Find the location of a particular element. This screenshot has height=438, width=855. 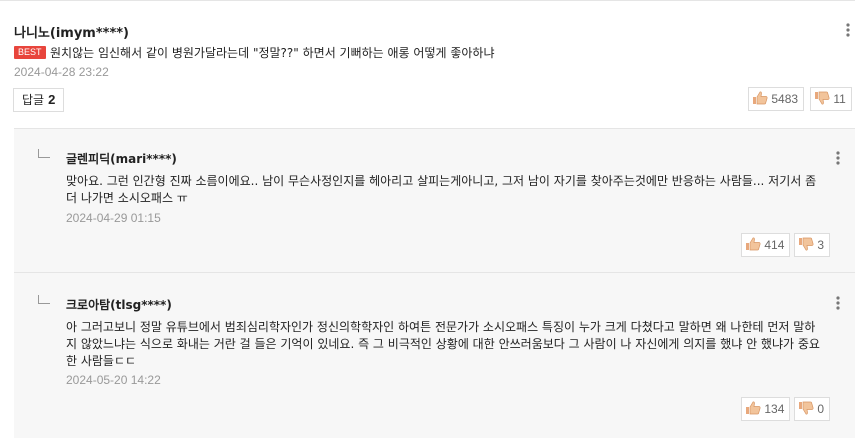

like-count: 5483 is located at coordinates (785, 99).